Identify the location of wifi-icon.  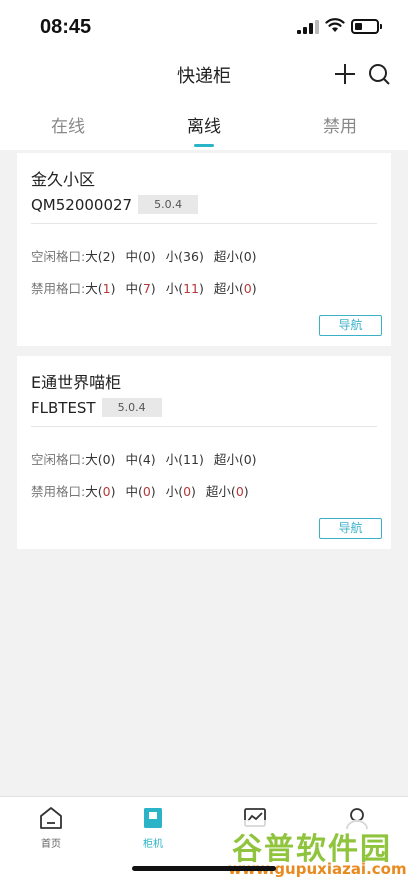
(335, 25).